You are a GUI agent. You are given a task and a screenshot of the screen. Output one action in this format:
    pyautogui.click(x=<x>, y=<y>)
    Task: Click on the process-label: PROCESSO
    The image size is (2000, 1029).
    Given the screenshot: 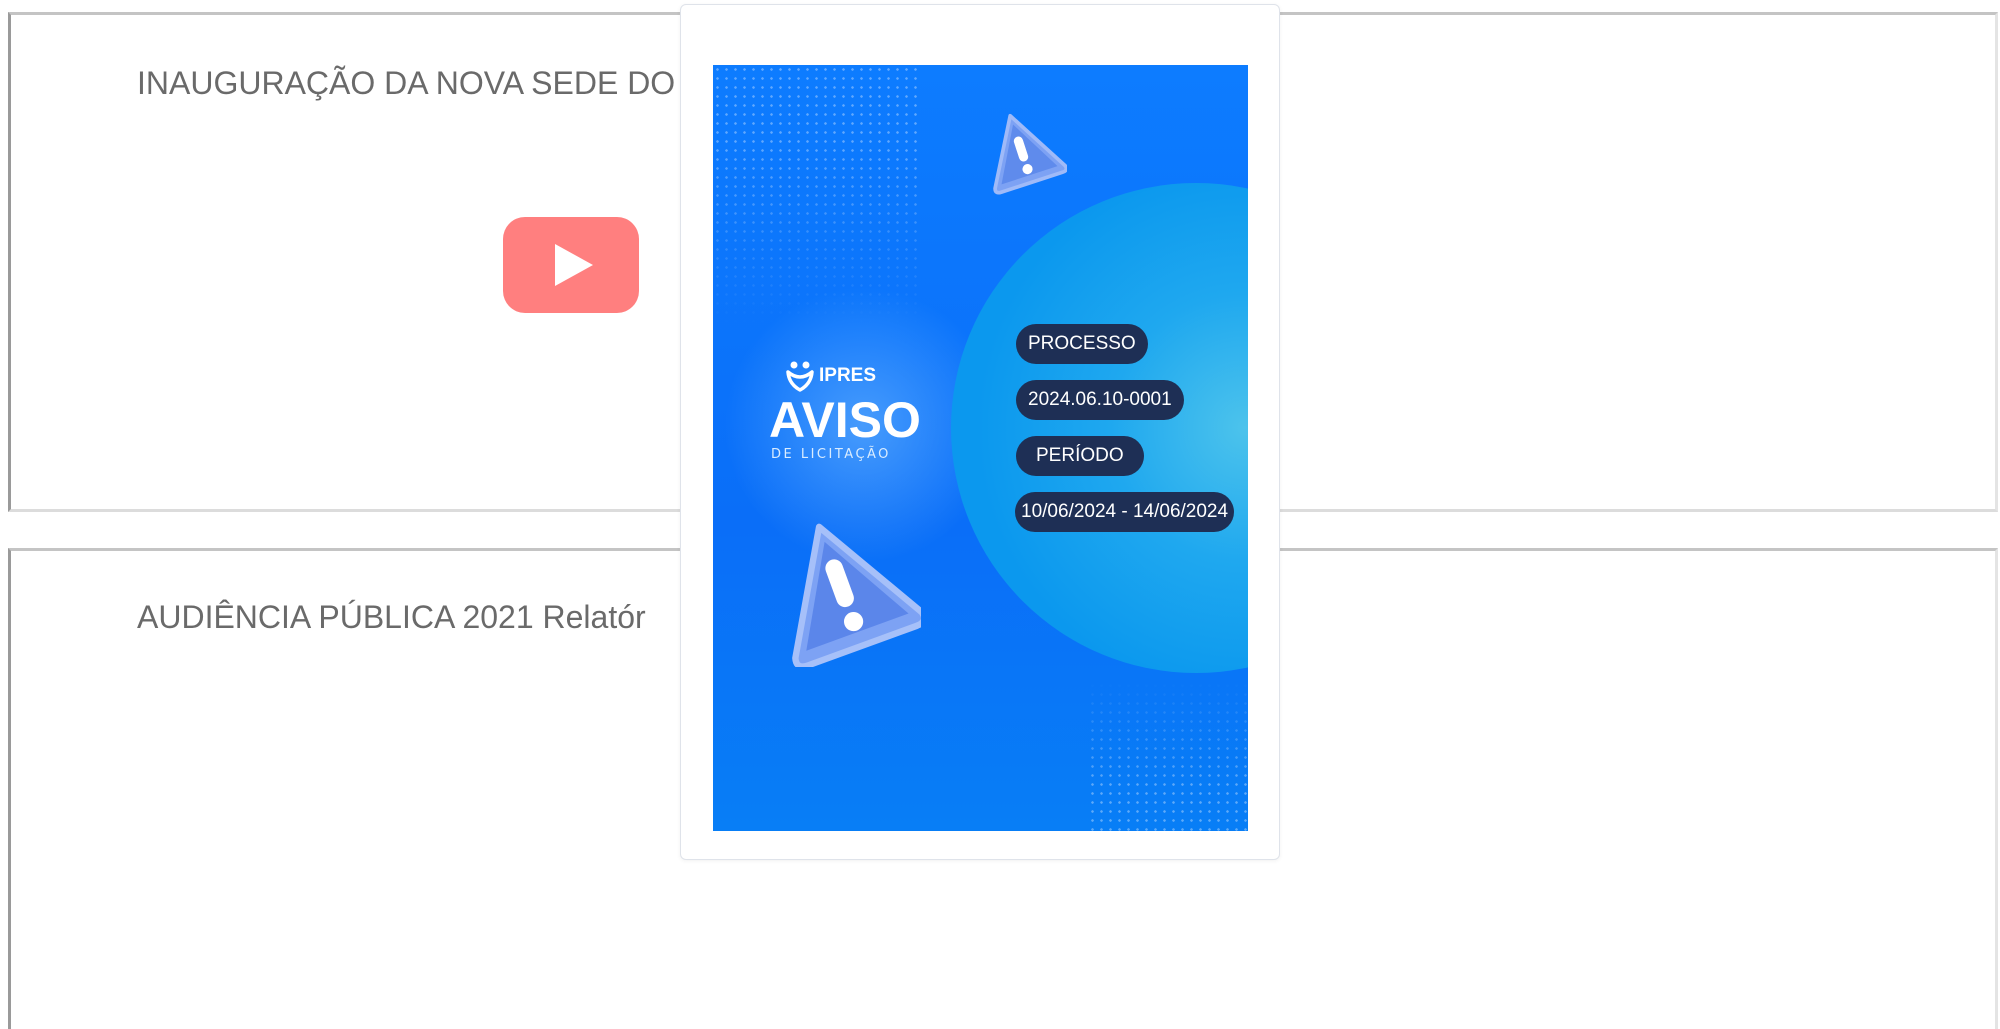 What is the action you would take?
    pyautogui.click(x=1082, y=344)
    